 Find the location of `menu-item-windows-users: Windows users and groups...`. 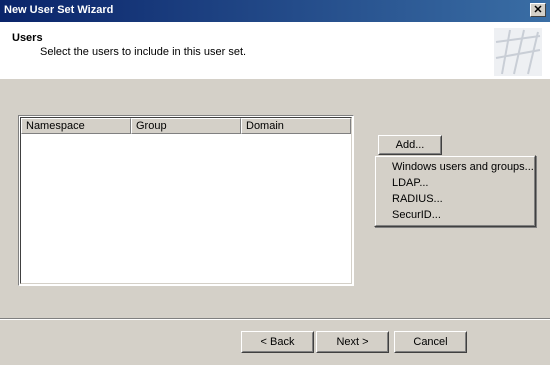

menu-item-windows-users: Windows users and groups... is located at coordinates (463, 167).